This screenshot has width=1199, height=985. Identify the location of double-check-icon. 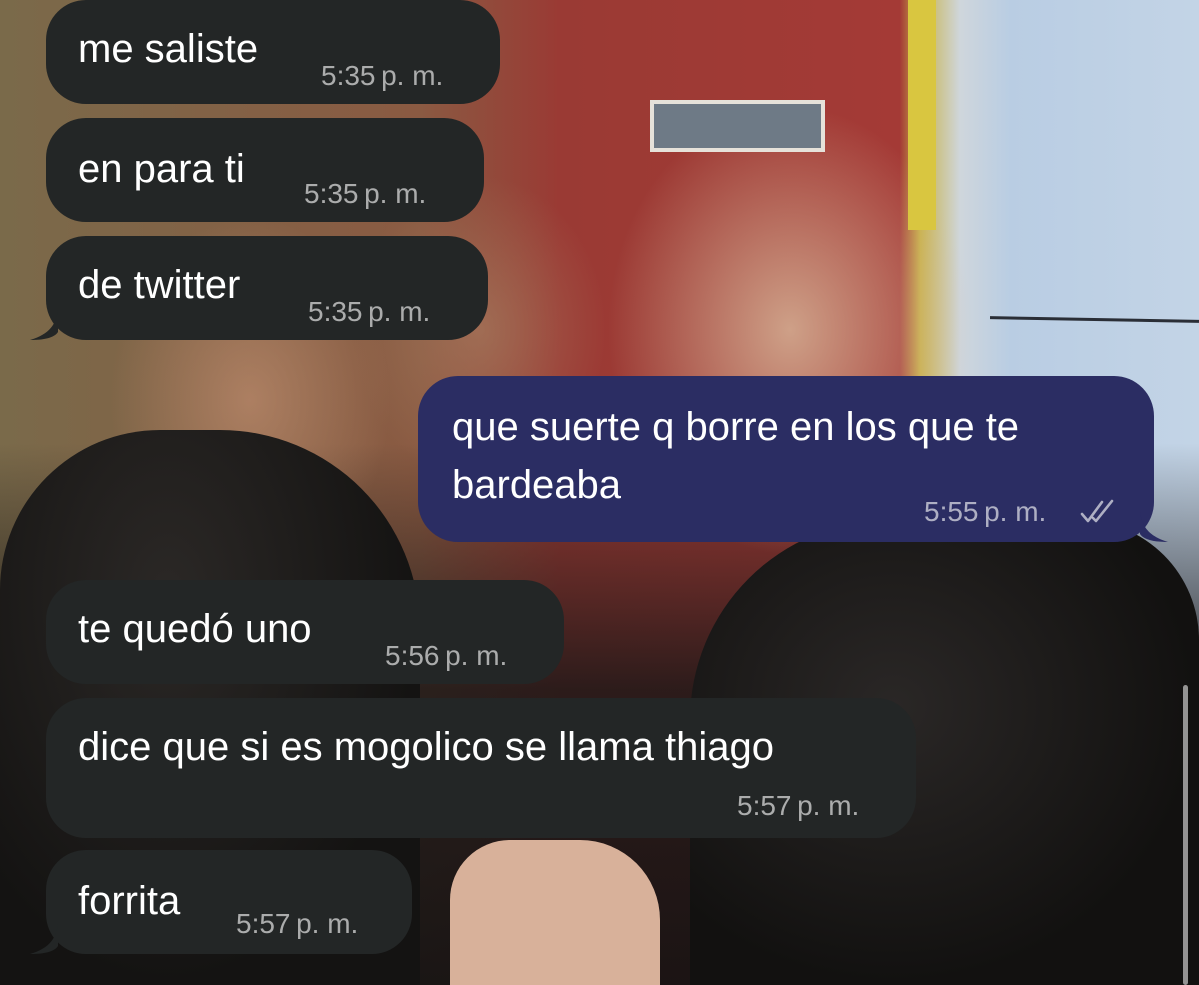
(1097, 511).